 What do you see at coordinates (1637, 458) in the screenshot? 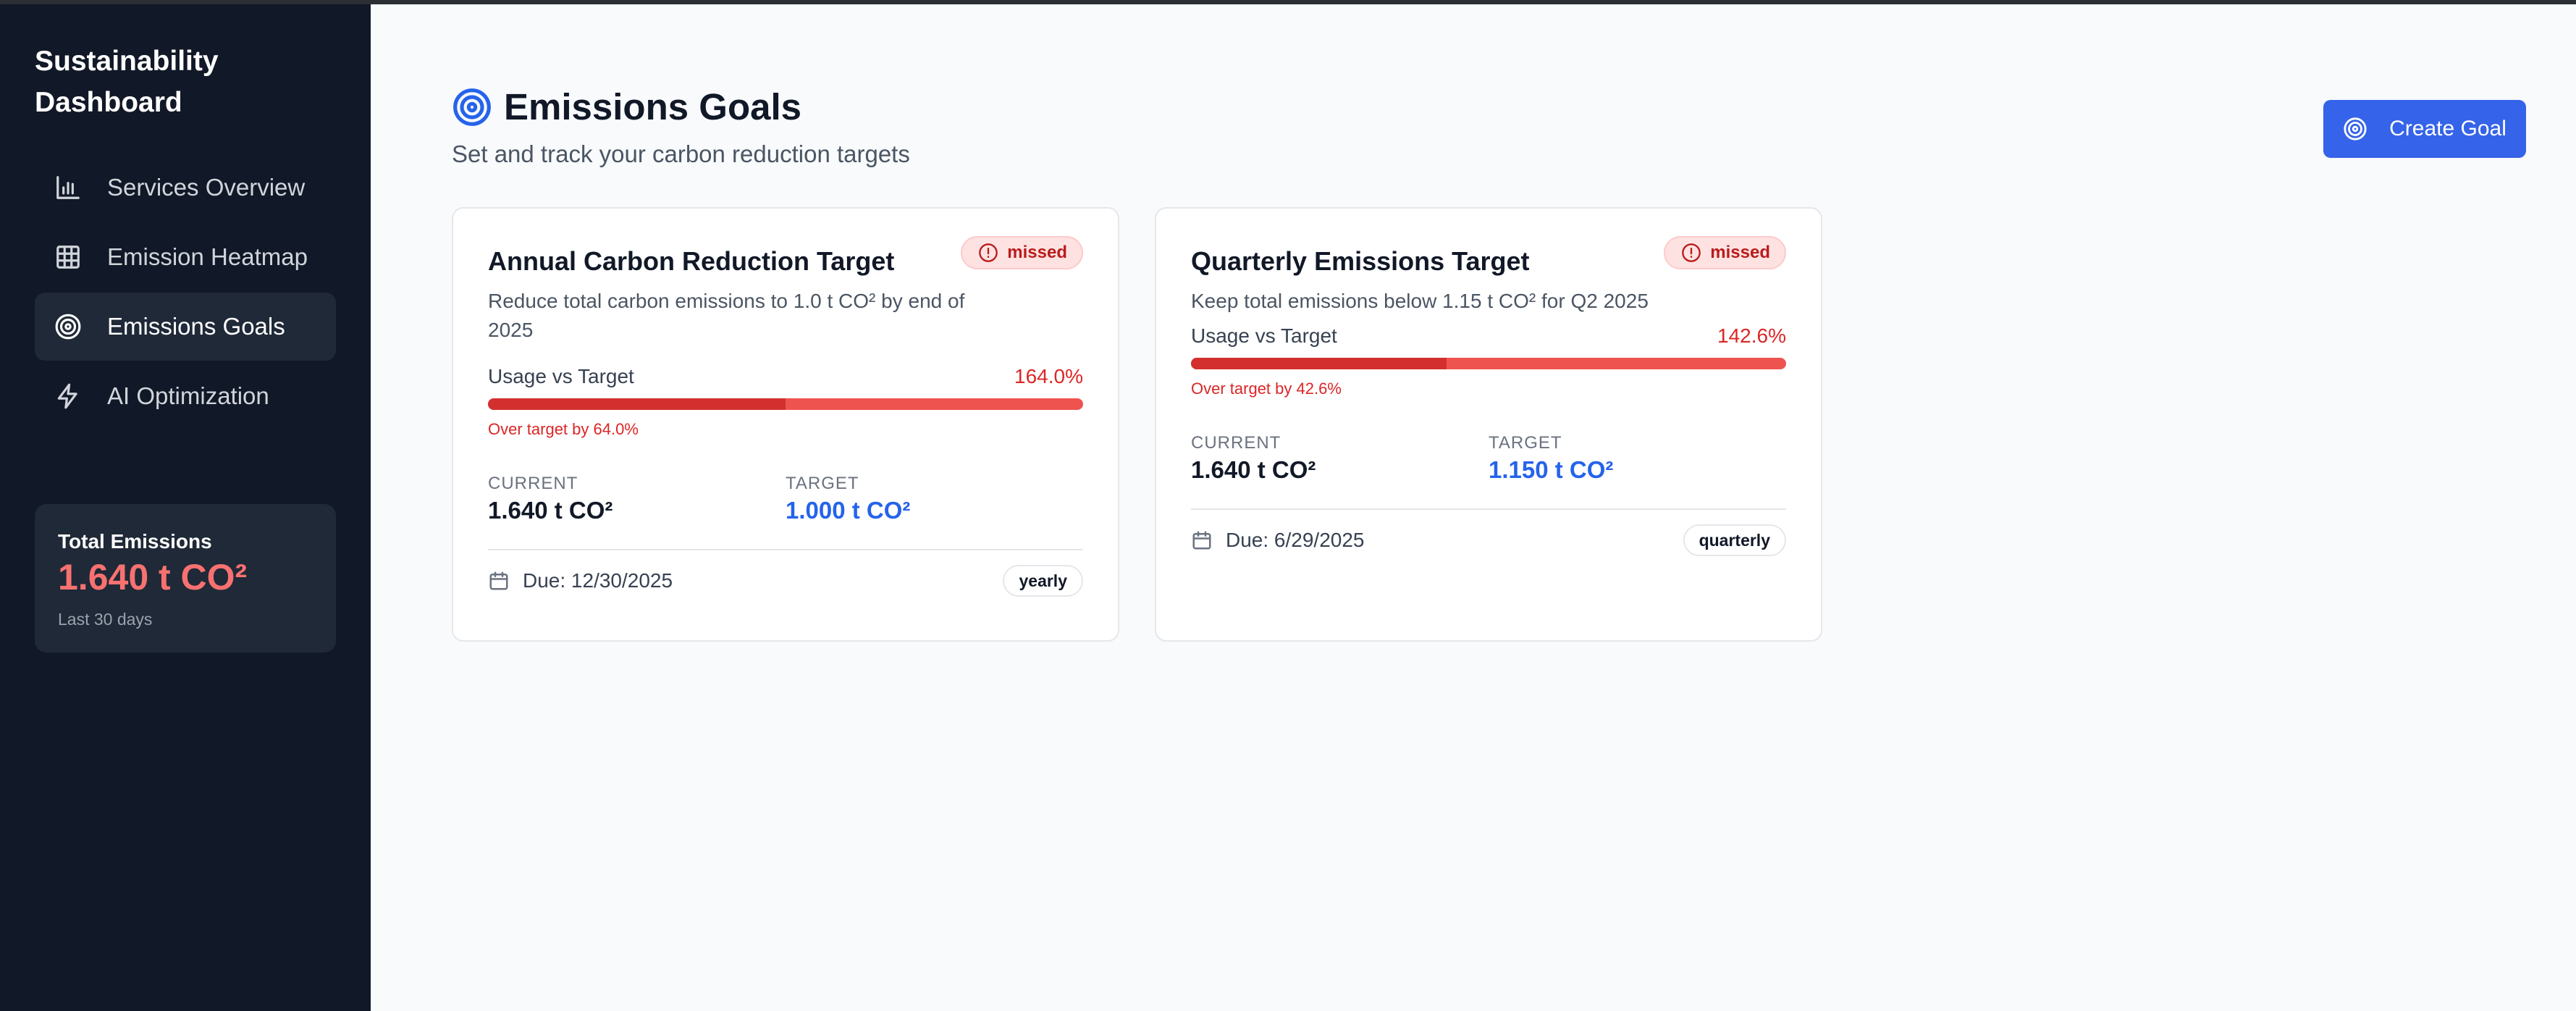
I see `target-stat: TARGET 1.150 t CO²` at bounding box center [1637, 458].